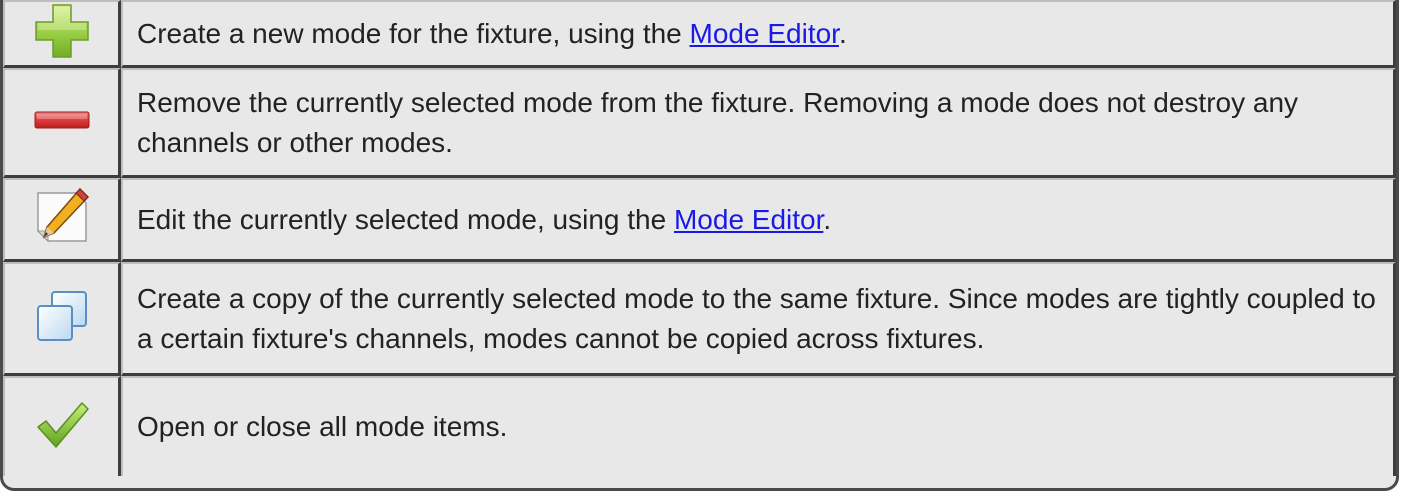 This screenshot has height=497, width=1407. I want to click on edit-mode-icon, so click(62, 219).